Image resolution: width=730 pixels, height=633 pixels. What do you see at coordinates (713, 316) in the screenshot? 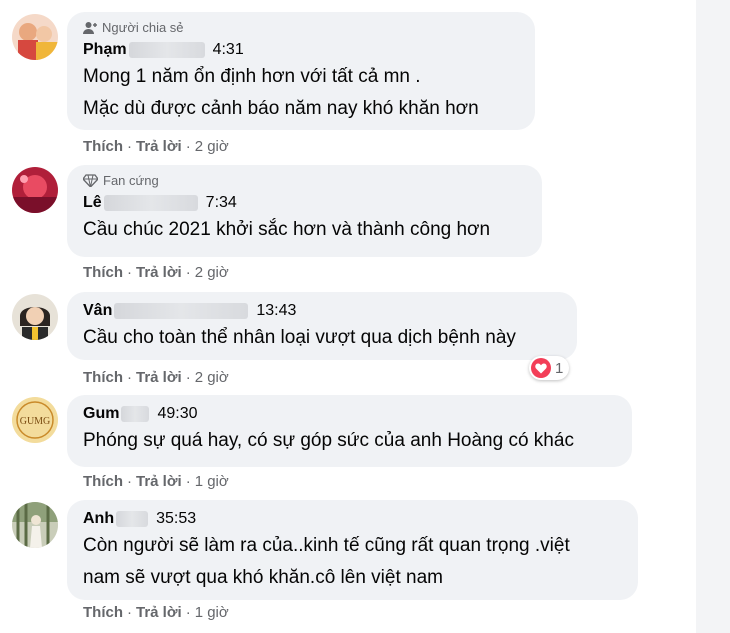
I see `scrollbar-track` at bounding box center [713, 316].